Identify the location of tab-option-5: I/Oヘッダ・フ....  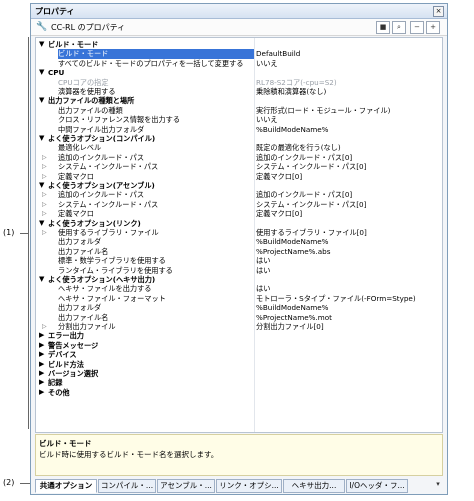
(377, 486).